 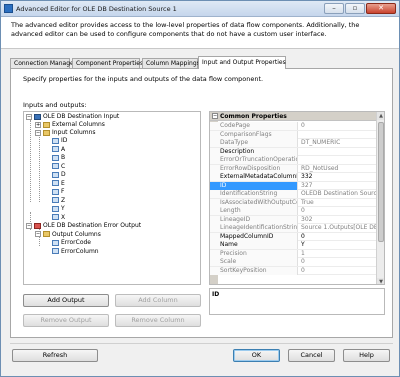 I want to click on property-row: ErrorOrTruncationOperation, so click(x=293, y=160).